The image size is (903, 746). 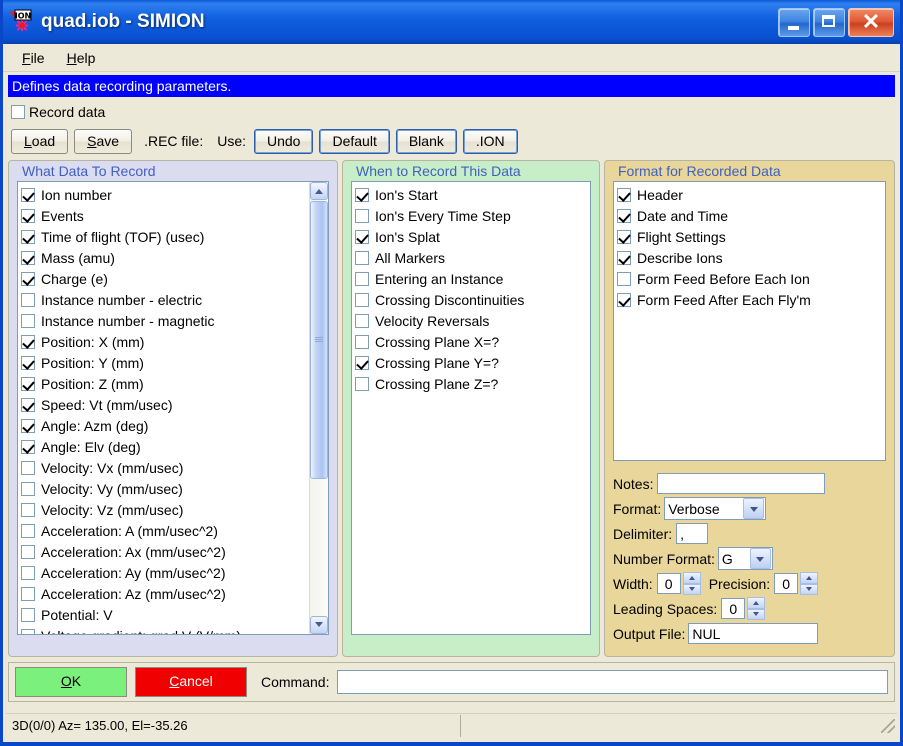 What do you see at coordinates (174, 215) in the screenshot?
I see `list-item: Events` at bounding box center [174, 215].